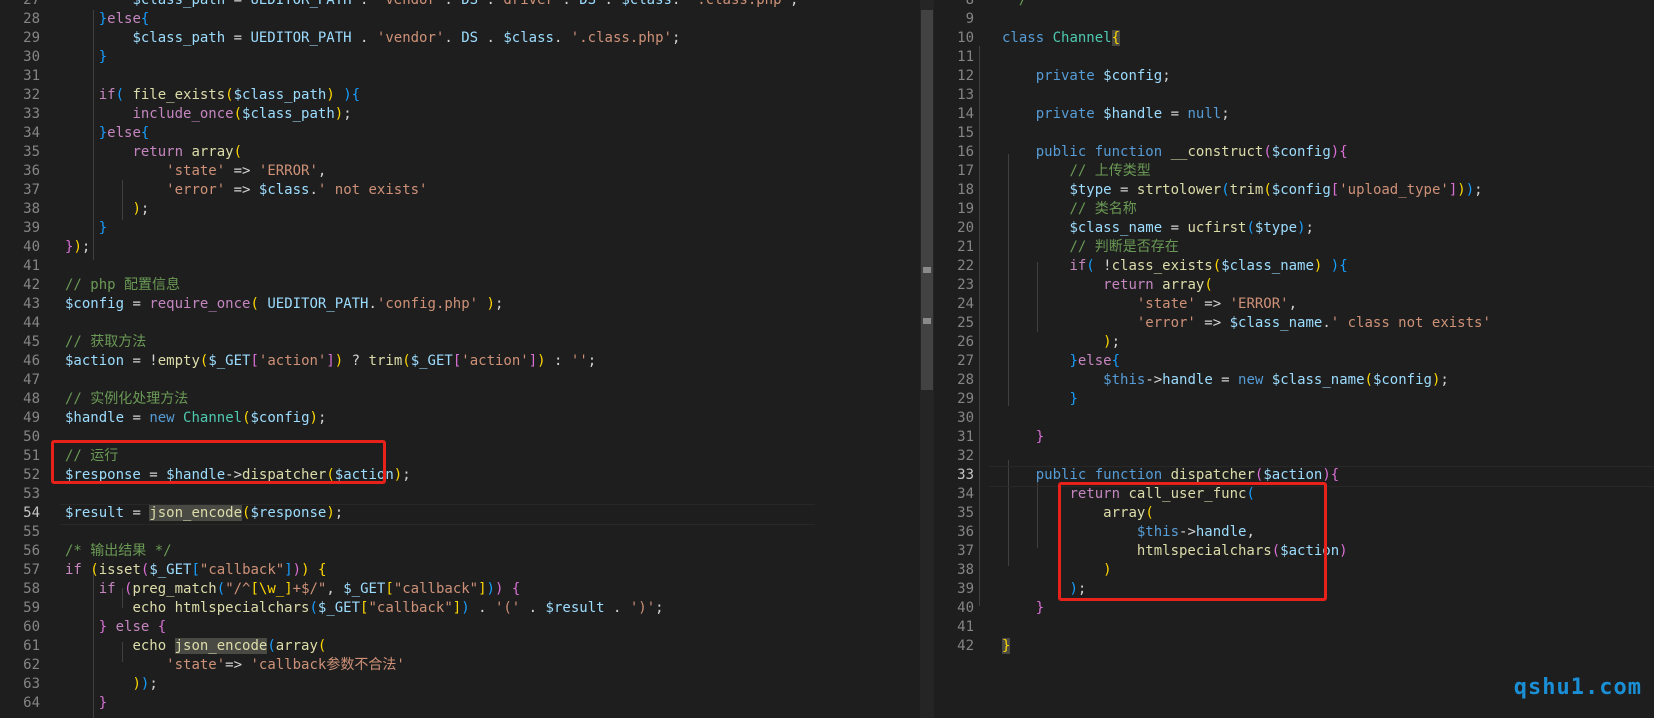 The width and height of the screenshot is (1654, 718). What do you see at coordinates (460, 418) in the screenshot?
I see `code-line: 49 $handle = new Channel($config);` at bounding box center [460, 418].